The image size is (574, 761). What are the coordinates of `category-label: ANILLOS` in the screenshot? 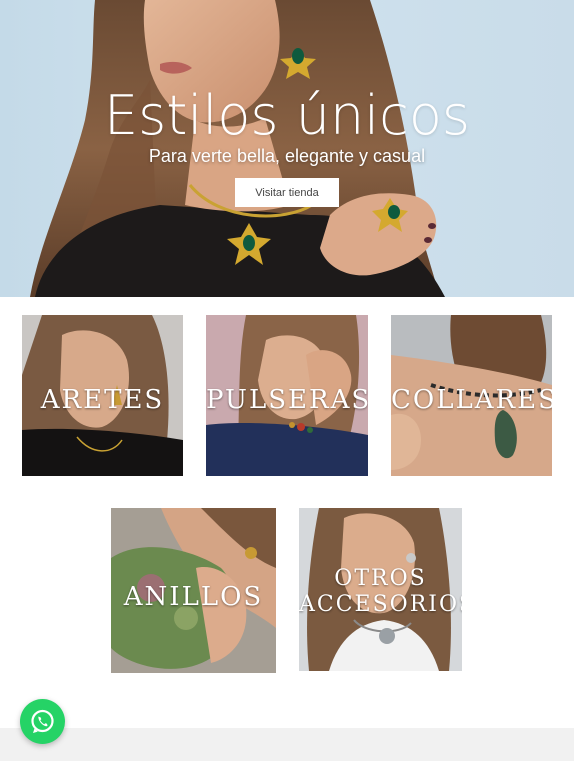 It's located at (193, 597).